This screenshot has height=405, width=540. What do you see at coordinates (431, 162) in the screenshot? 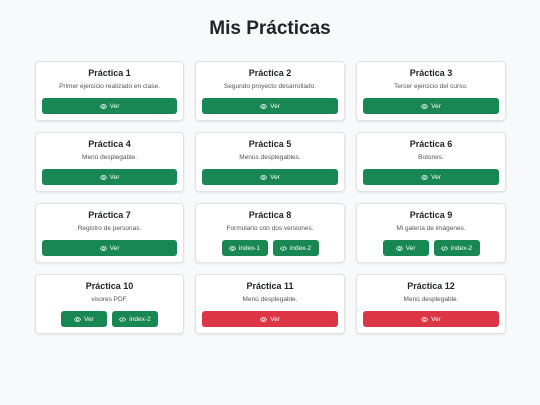
I see `practice-card-6: Práctica 6 Botones. Ver` at bounding box center [431, 162].